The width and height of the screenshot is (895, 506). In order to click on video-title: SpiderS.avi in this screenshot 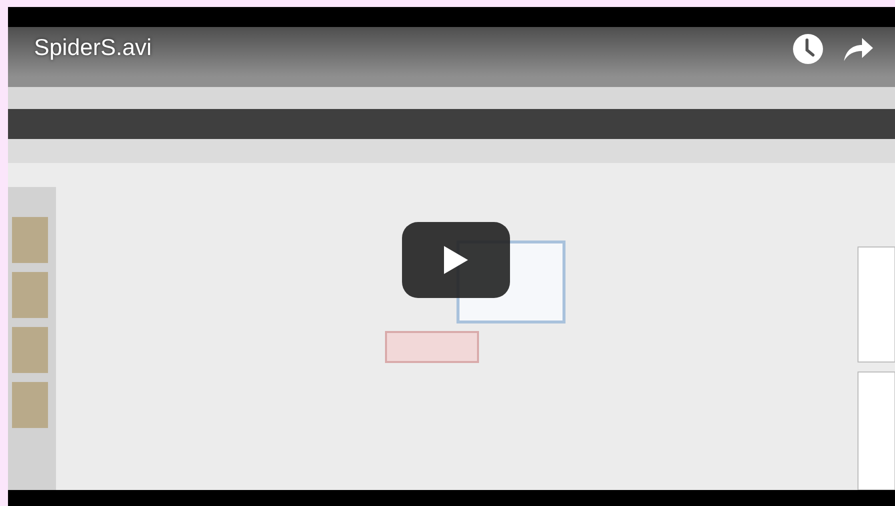, I will do `click(93, 47)`.